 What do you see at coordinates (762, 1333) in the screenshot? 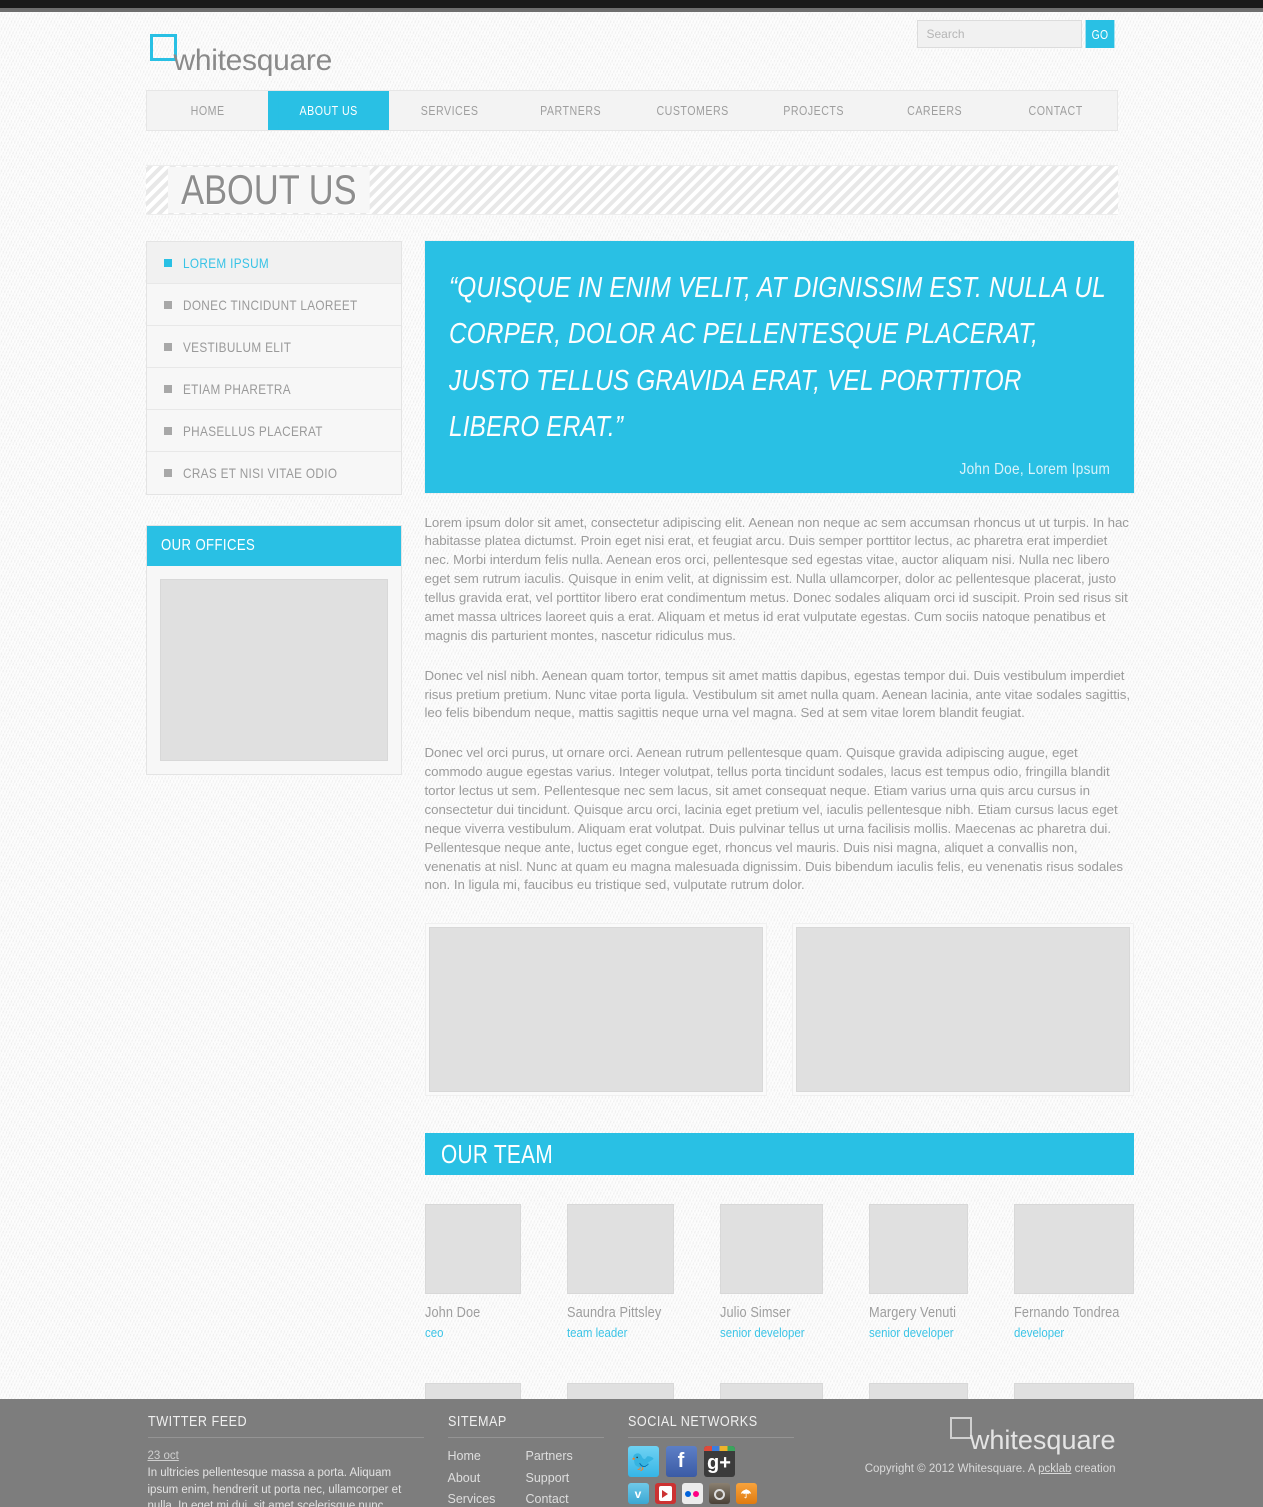
I see `team-member-role: senior developer` at bounding box center [762, 1333].